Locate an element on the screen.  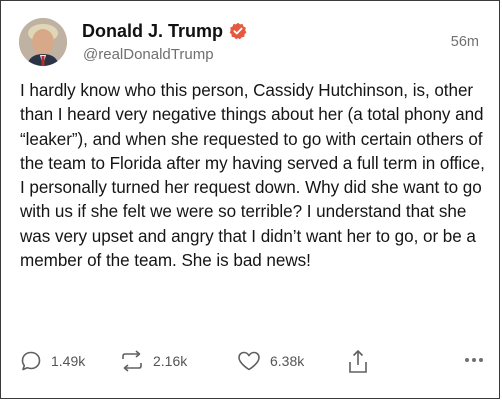
heart-icon is located at coordinates (249, 361).